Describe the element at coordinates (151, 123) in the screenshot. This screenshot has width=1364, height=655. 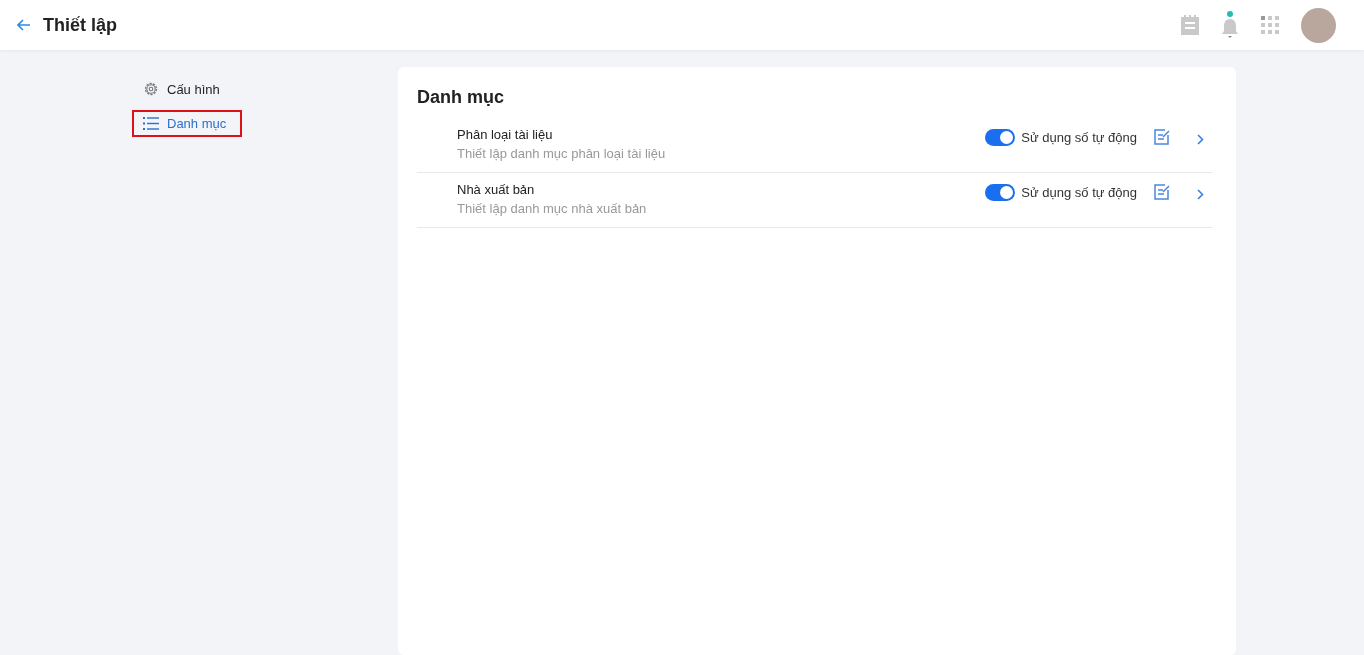
I see `list-icon` at that location.